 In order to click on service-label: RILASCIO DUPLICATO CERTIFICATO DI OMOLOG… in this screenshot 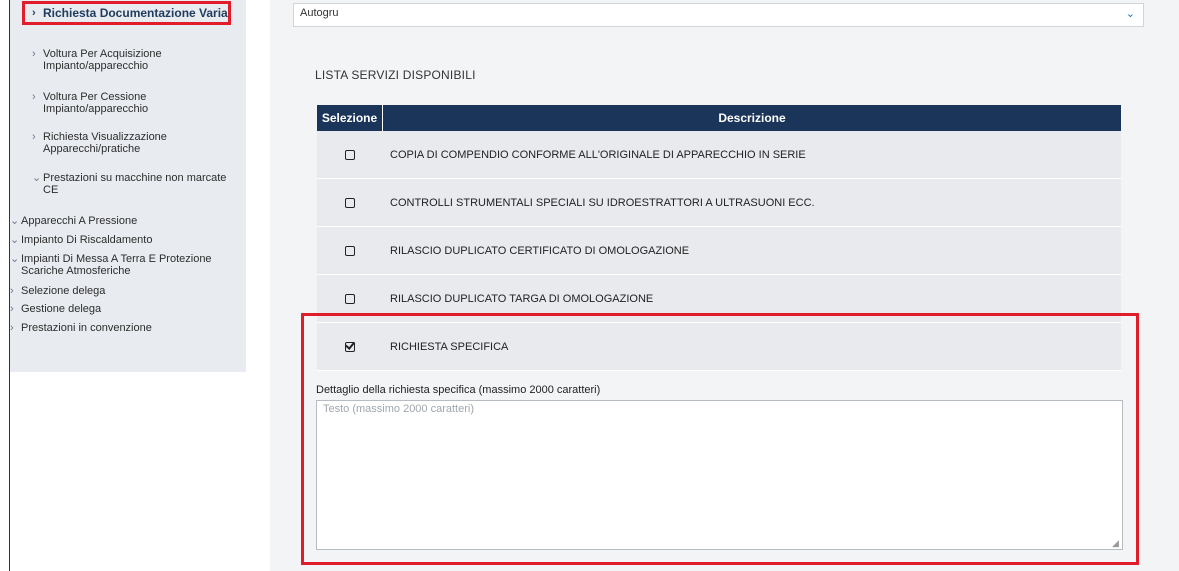, I will do `click(540, 250)`.